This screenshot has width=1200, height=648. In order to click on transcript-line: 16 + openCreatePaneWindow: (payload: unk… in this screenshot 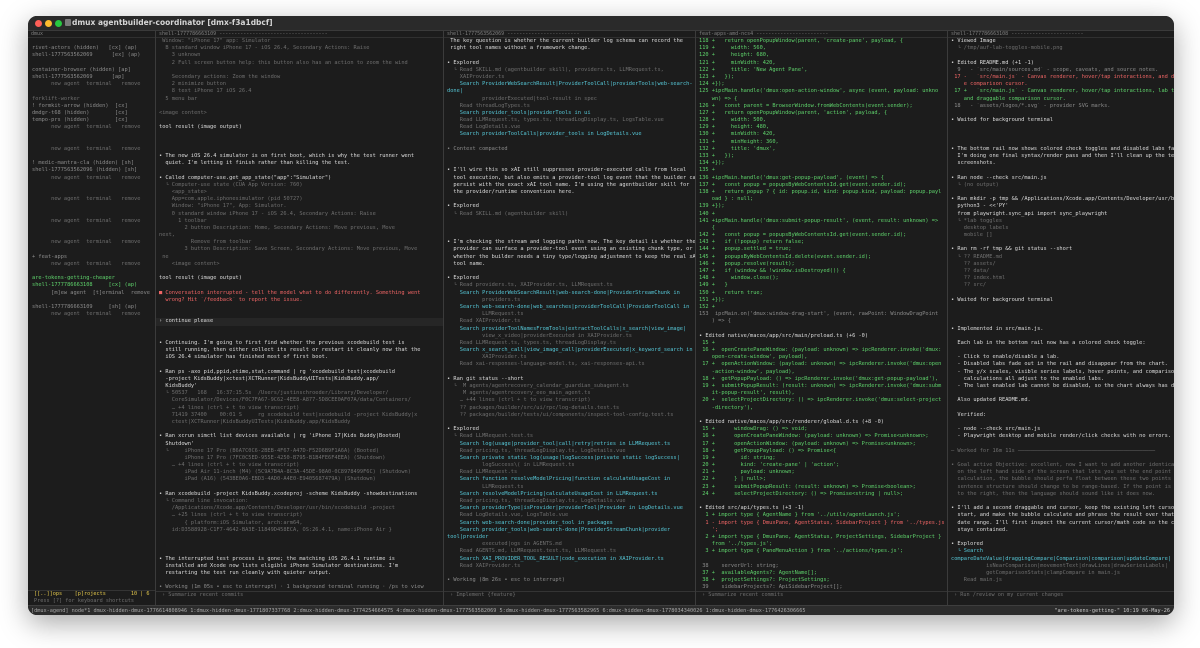, I will do `click(820, 350)`.